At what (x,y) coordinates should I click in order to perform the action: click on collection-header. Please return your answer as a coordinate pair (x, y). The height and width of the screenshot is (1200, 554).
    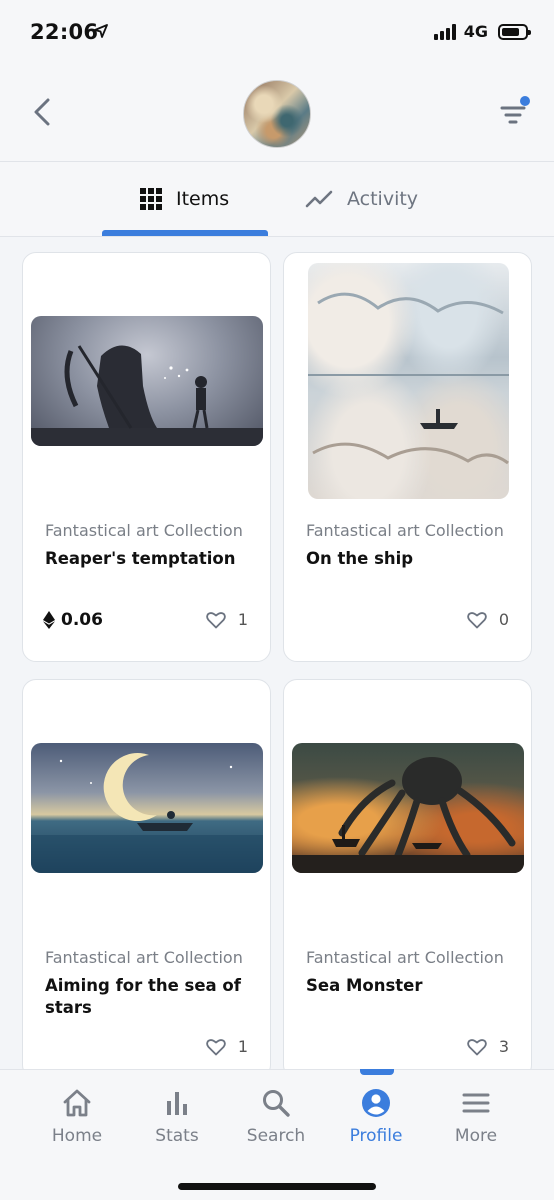
    Looking at the image, I should click on (277, 115).